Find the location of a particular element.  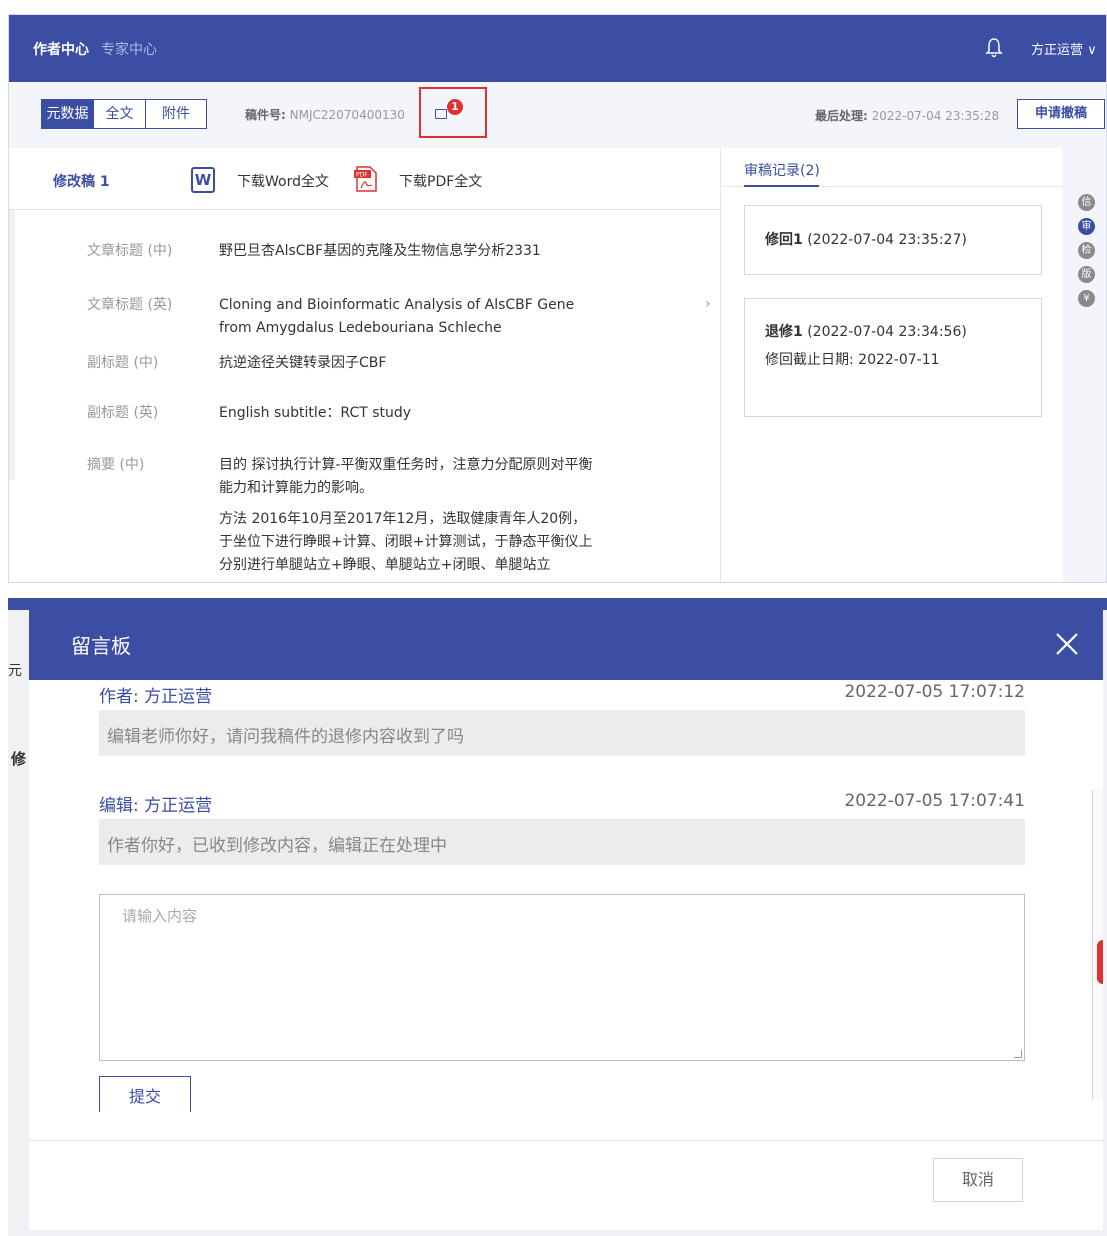

svg-text: PDF is located at coordinates (362, 175).